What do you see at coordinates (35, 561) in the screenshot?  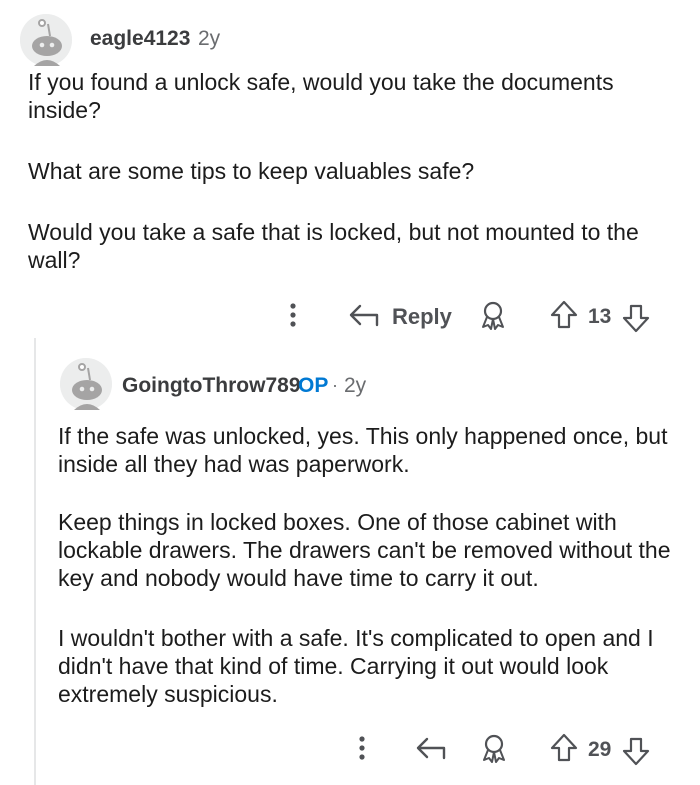 I see `thread-line` at bounding box center [35, 561].